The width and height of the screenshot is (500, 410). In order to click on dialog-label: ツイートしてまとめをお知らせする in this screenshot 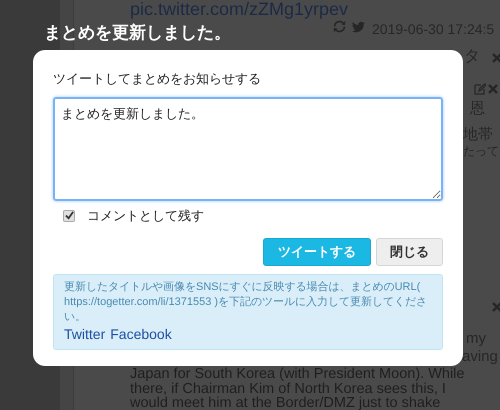, I will do `click(157, 79)`.